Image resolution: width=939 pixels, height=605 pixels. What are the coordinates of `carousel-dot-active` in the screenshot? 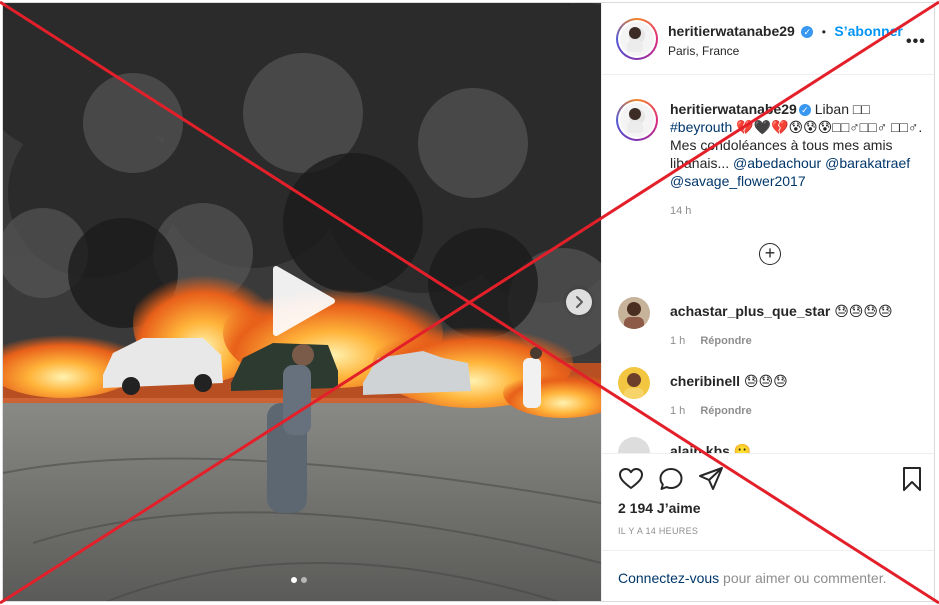 It's located at (294, 580).